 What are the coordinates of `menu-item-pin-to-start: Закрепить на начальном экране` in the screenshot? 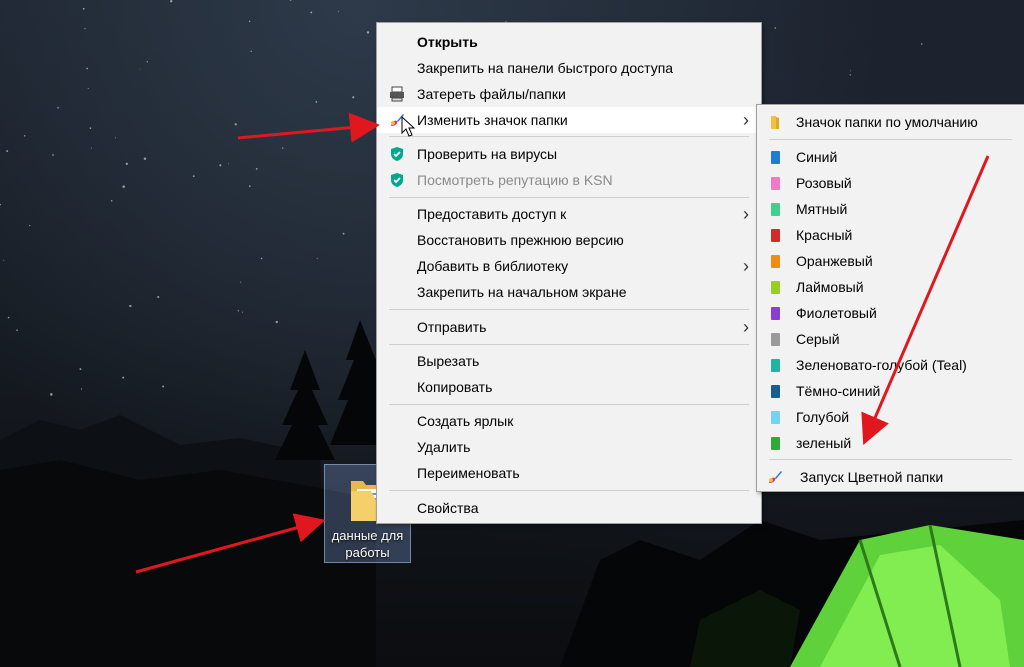 It's located at (569, 292).